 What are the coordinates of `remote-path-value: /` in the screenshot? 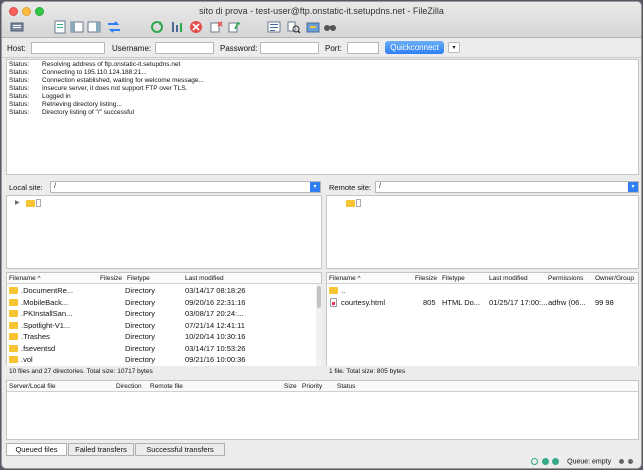 It's located at (380, 186).